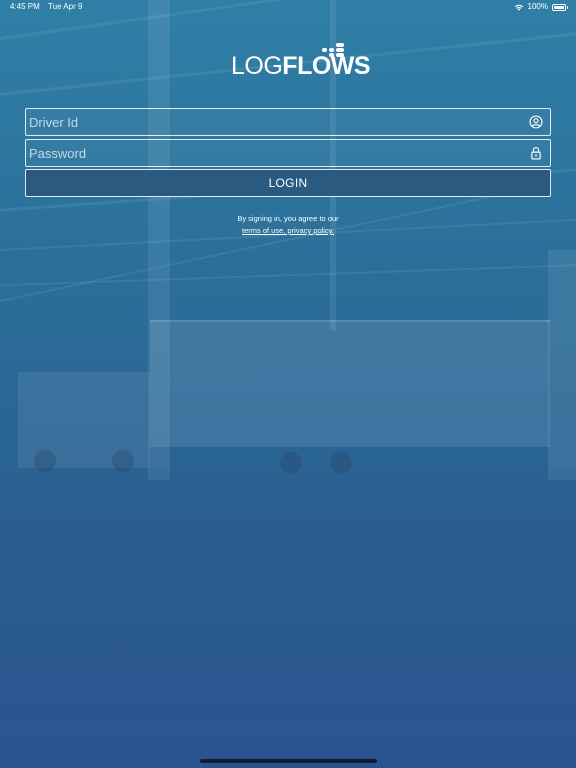 This screenshot has height=768, width=576. Describe the element at coordinates (257, 66) in the screenshot. I see `logo-light-text: LOG` at that location.